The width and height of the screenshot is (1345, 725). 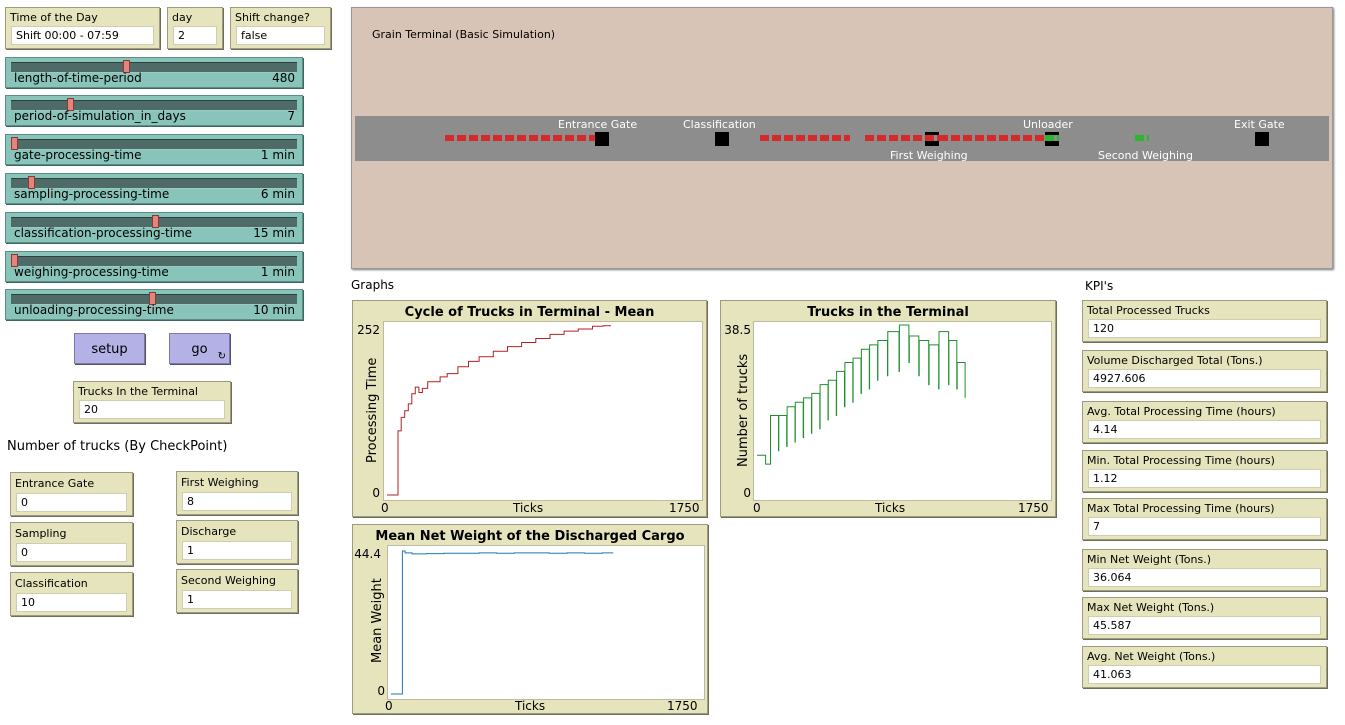 What do you see at coordinates (41, 533) in the screenshot?
I see `checkpoint-label: Sampling` at bounding box center [41, 533].